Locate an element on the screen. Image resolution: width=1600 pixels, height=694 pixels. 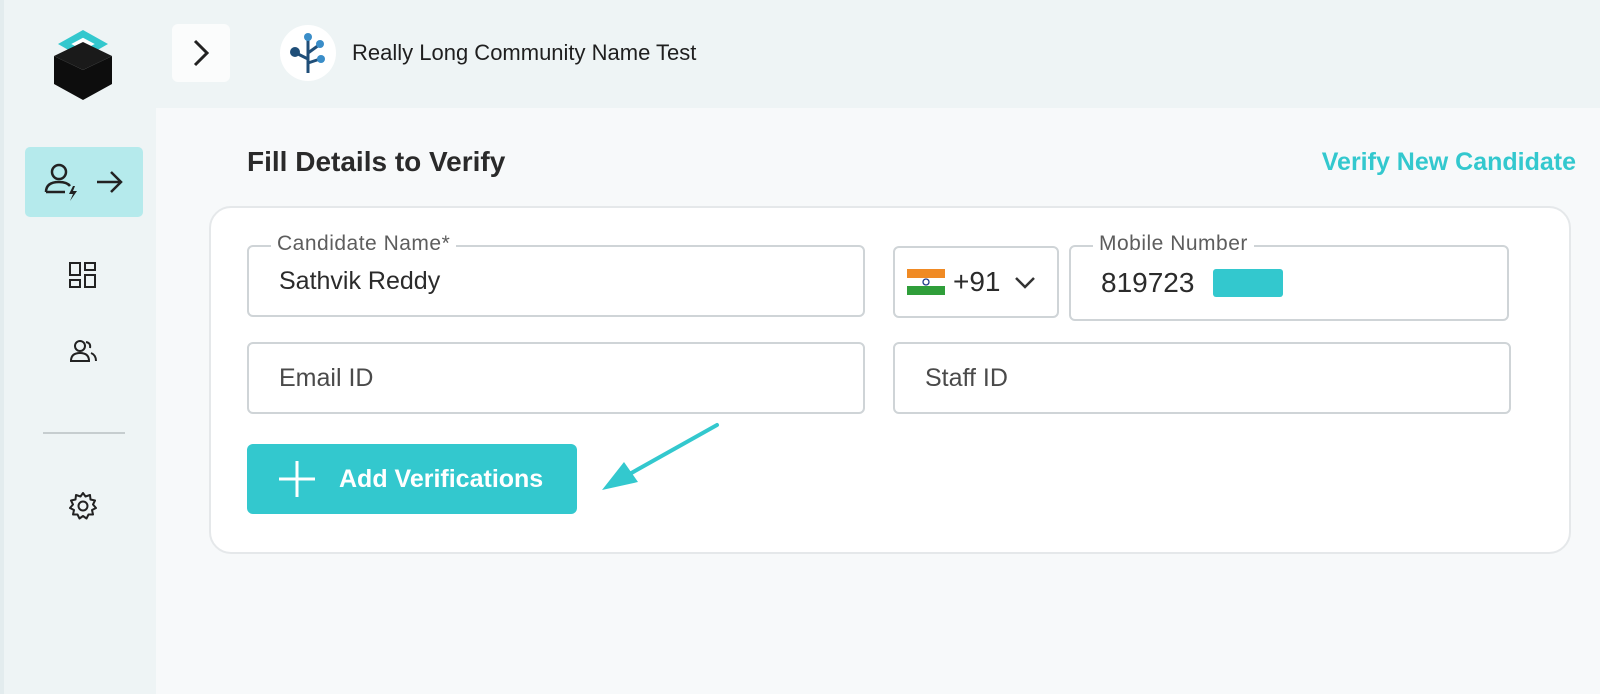
sidebar is located at coordinates (78, 347).